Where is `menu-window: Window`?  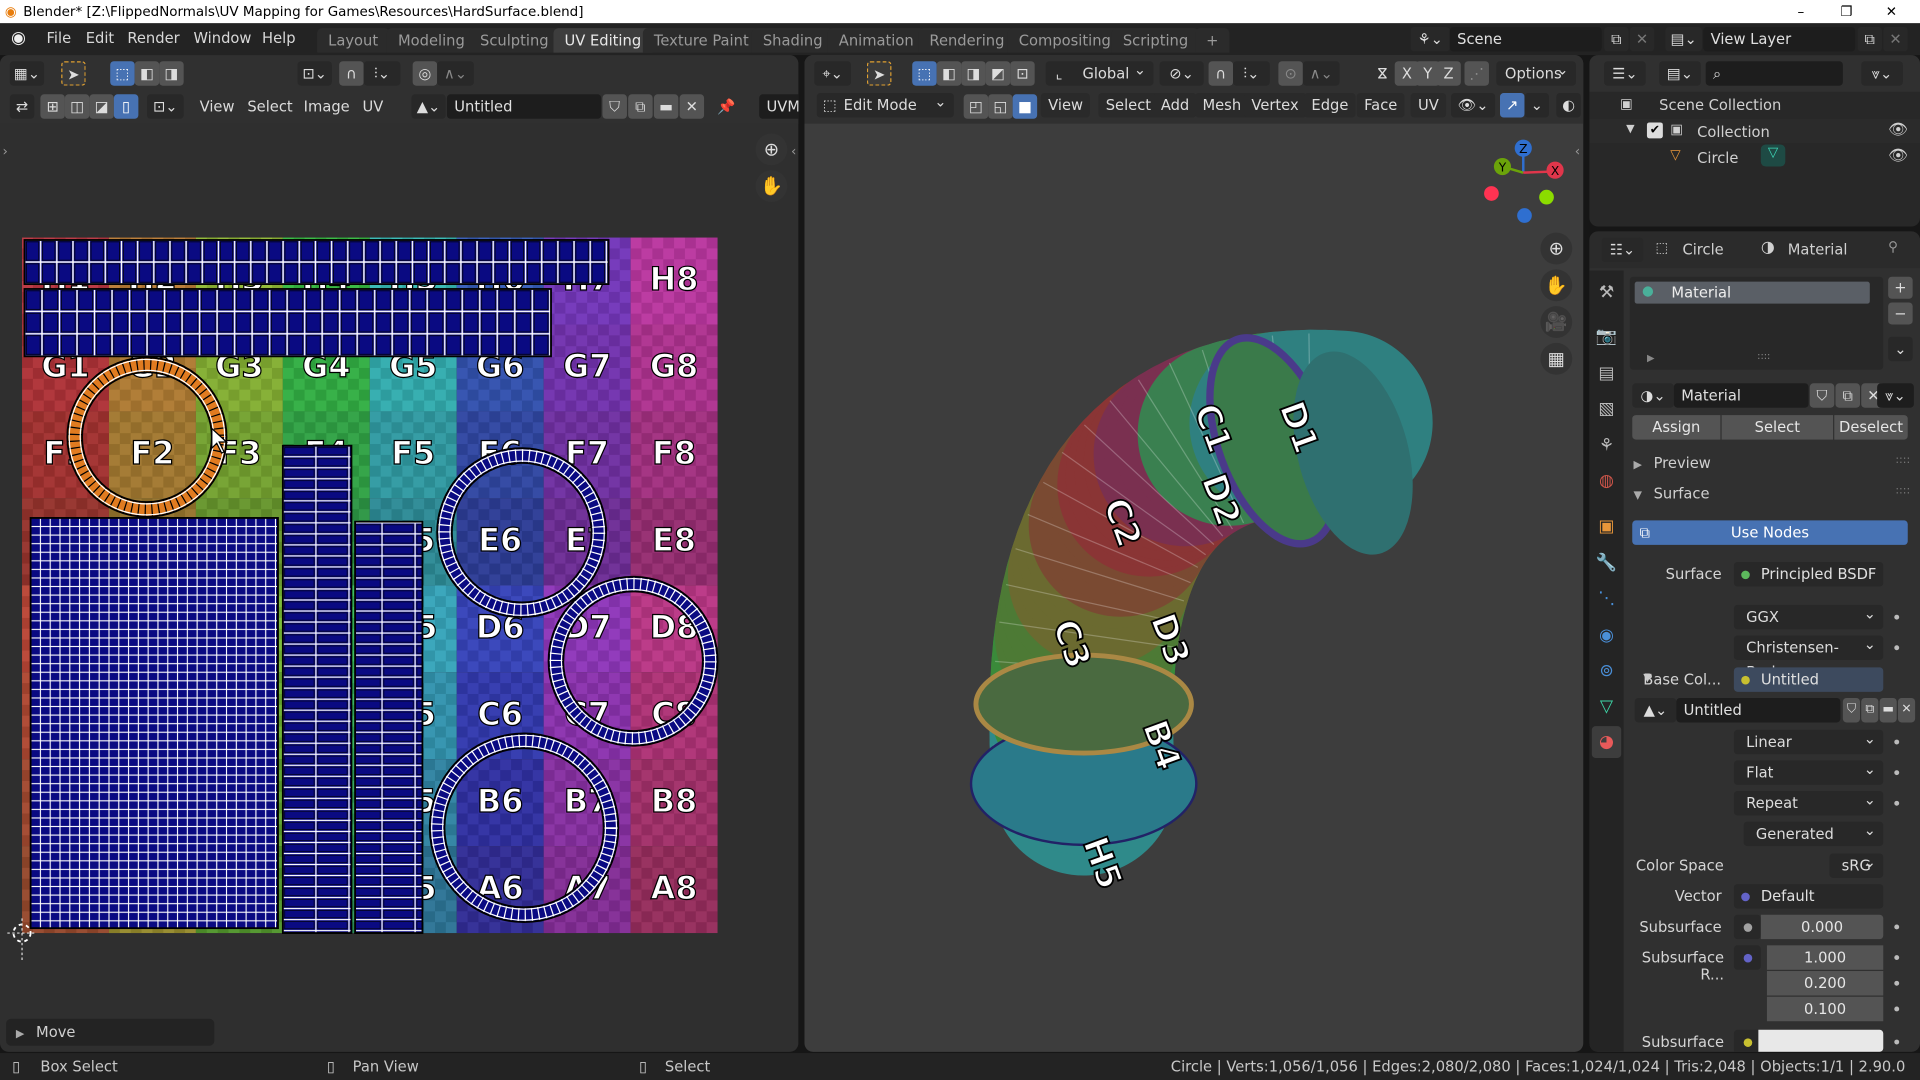 menu-window: Window is located at coordinates (222, 37).